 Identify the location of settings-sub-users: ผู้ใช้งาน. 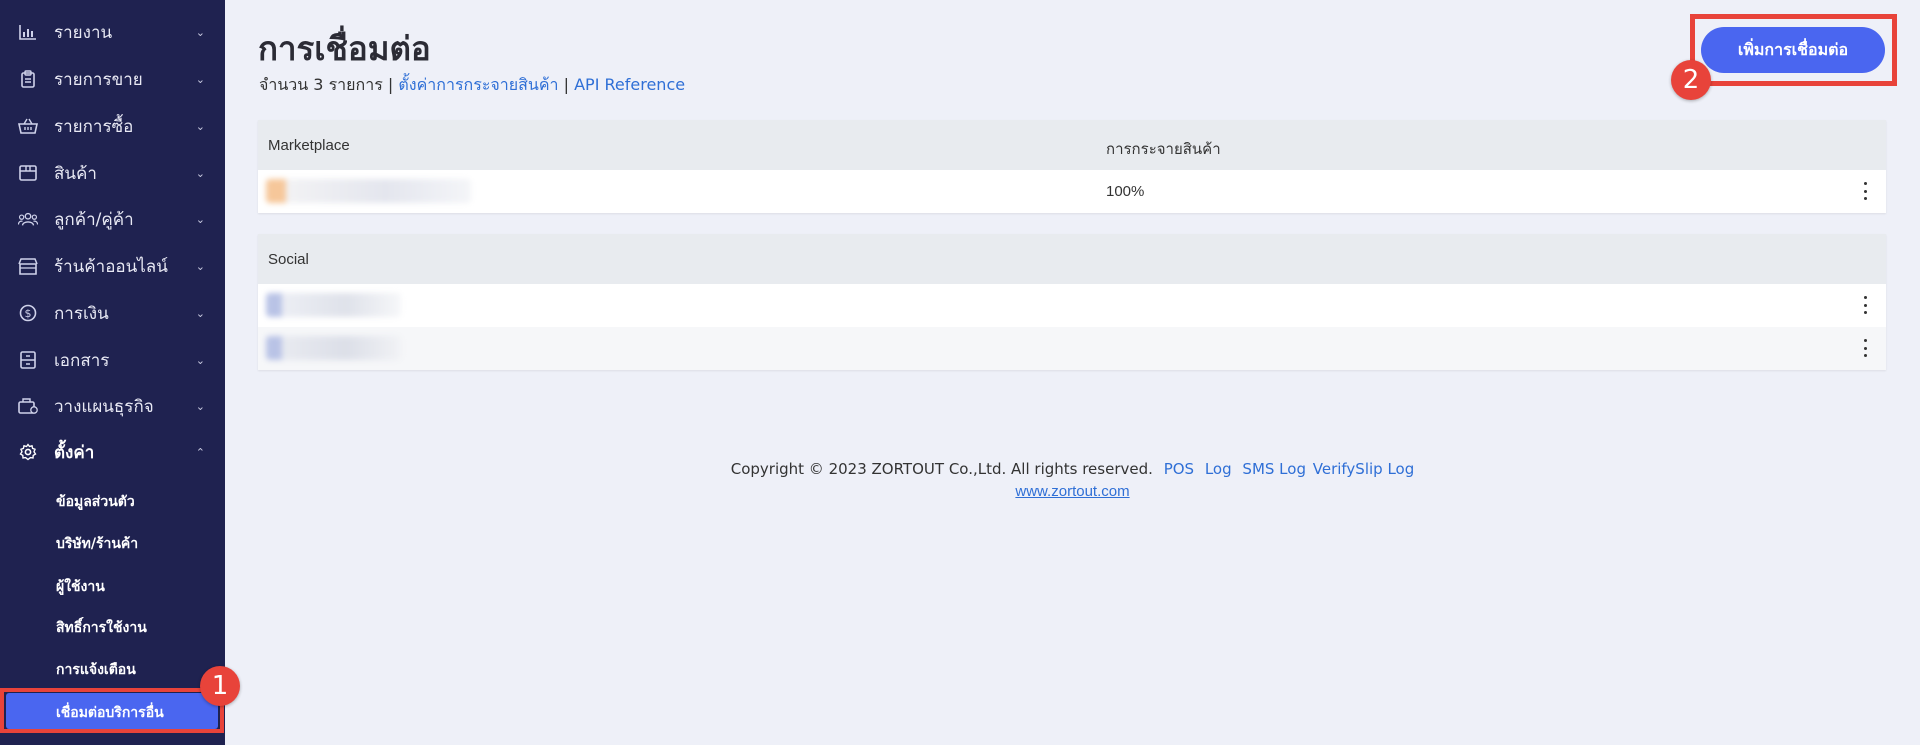
(80, 587).